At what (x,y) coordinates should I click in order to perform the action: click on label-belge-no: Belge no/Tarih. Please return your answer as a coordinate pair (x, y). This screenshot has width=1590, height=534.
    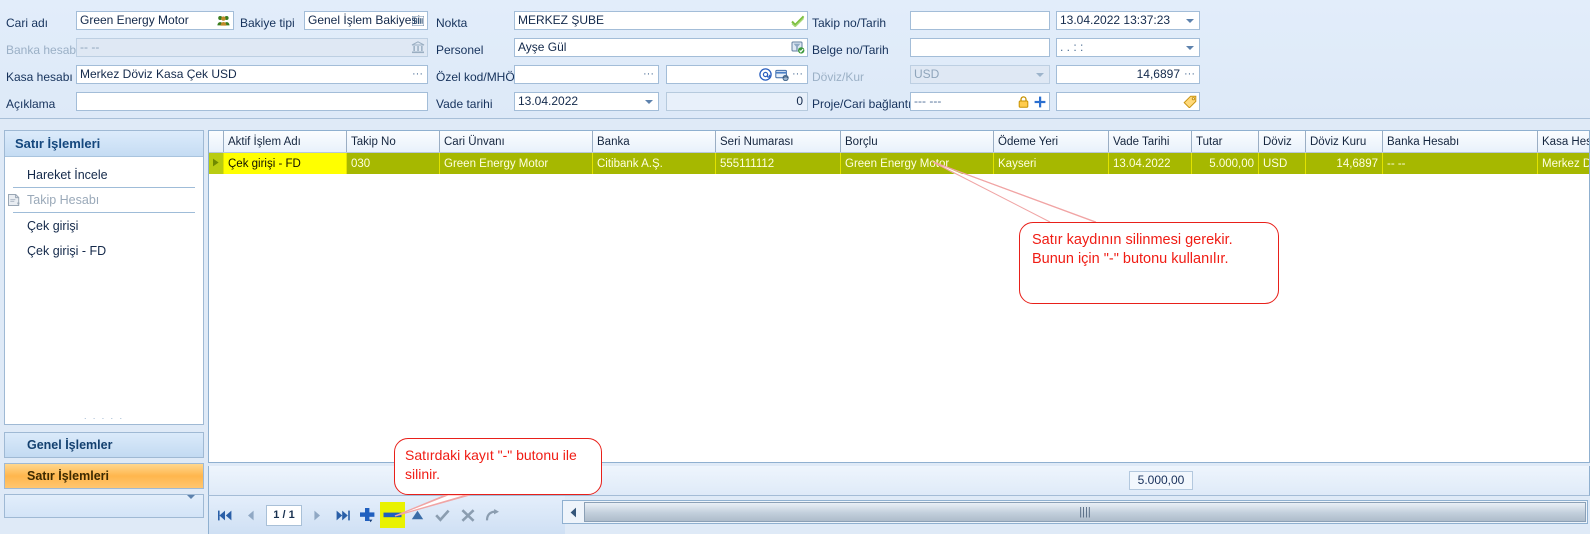
    Looking at the image, I should click on (850, 50).